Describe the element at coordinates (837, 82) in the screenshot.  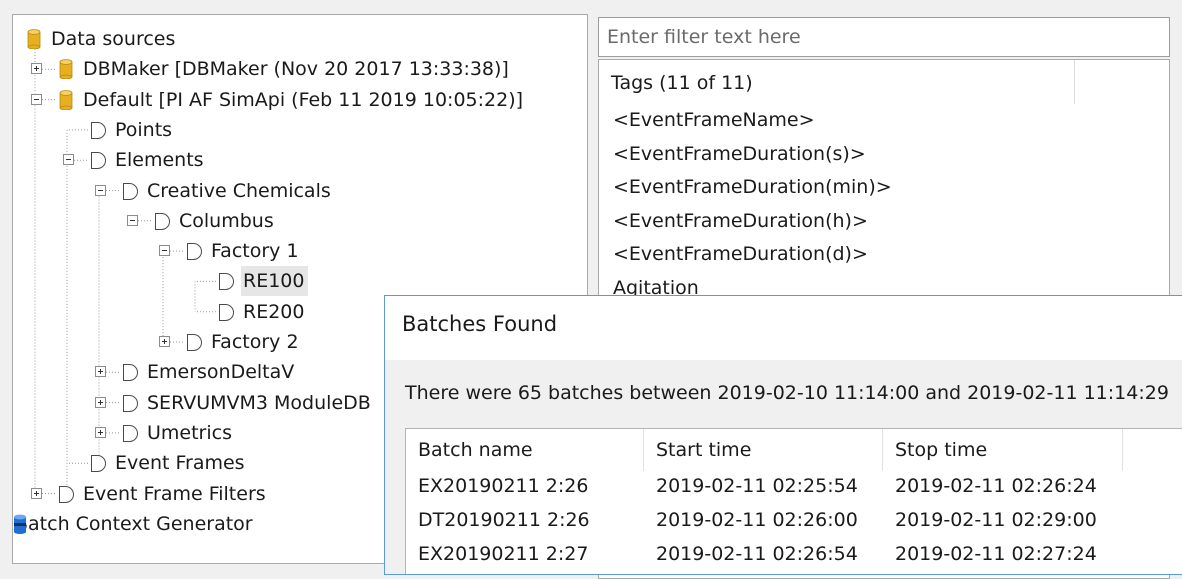
I see `tags-column-header: Tags (11 of 11)` at that location.